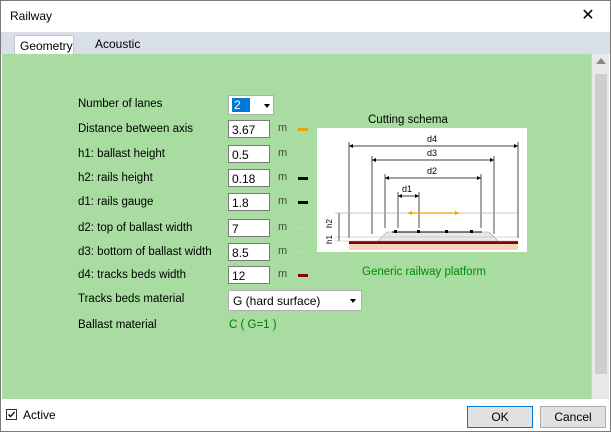 Image resolution: width=611 pixels, height=432 pixels. Describe the element at coordinates (249, 252) in the screenshot. I see `bottom-ballast-width-input: 8.5` at that location.